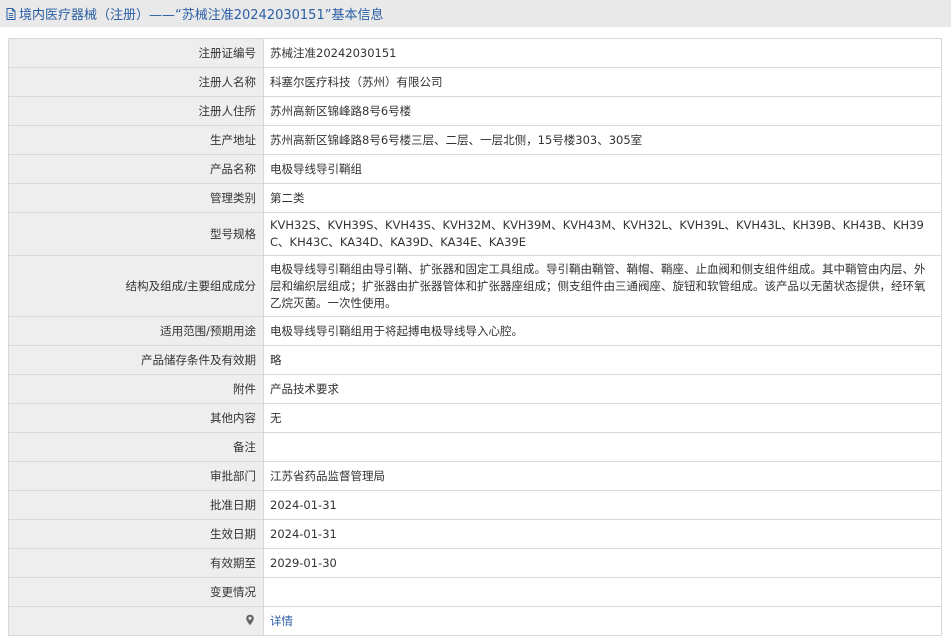  I want to click on row-label: 备注, so click(136, 447).